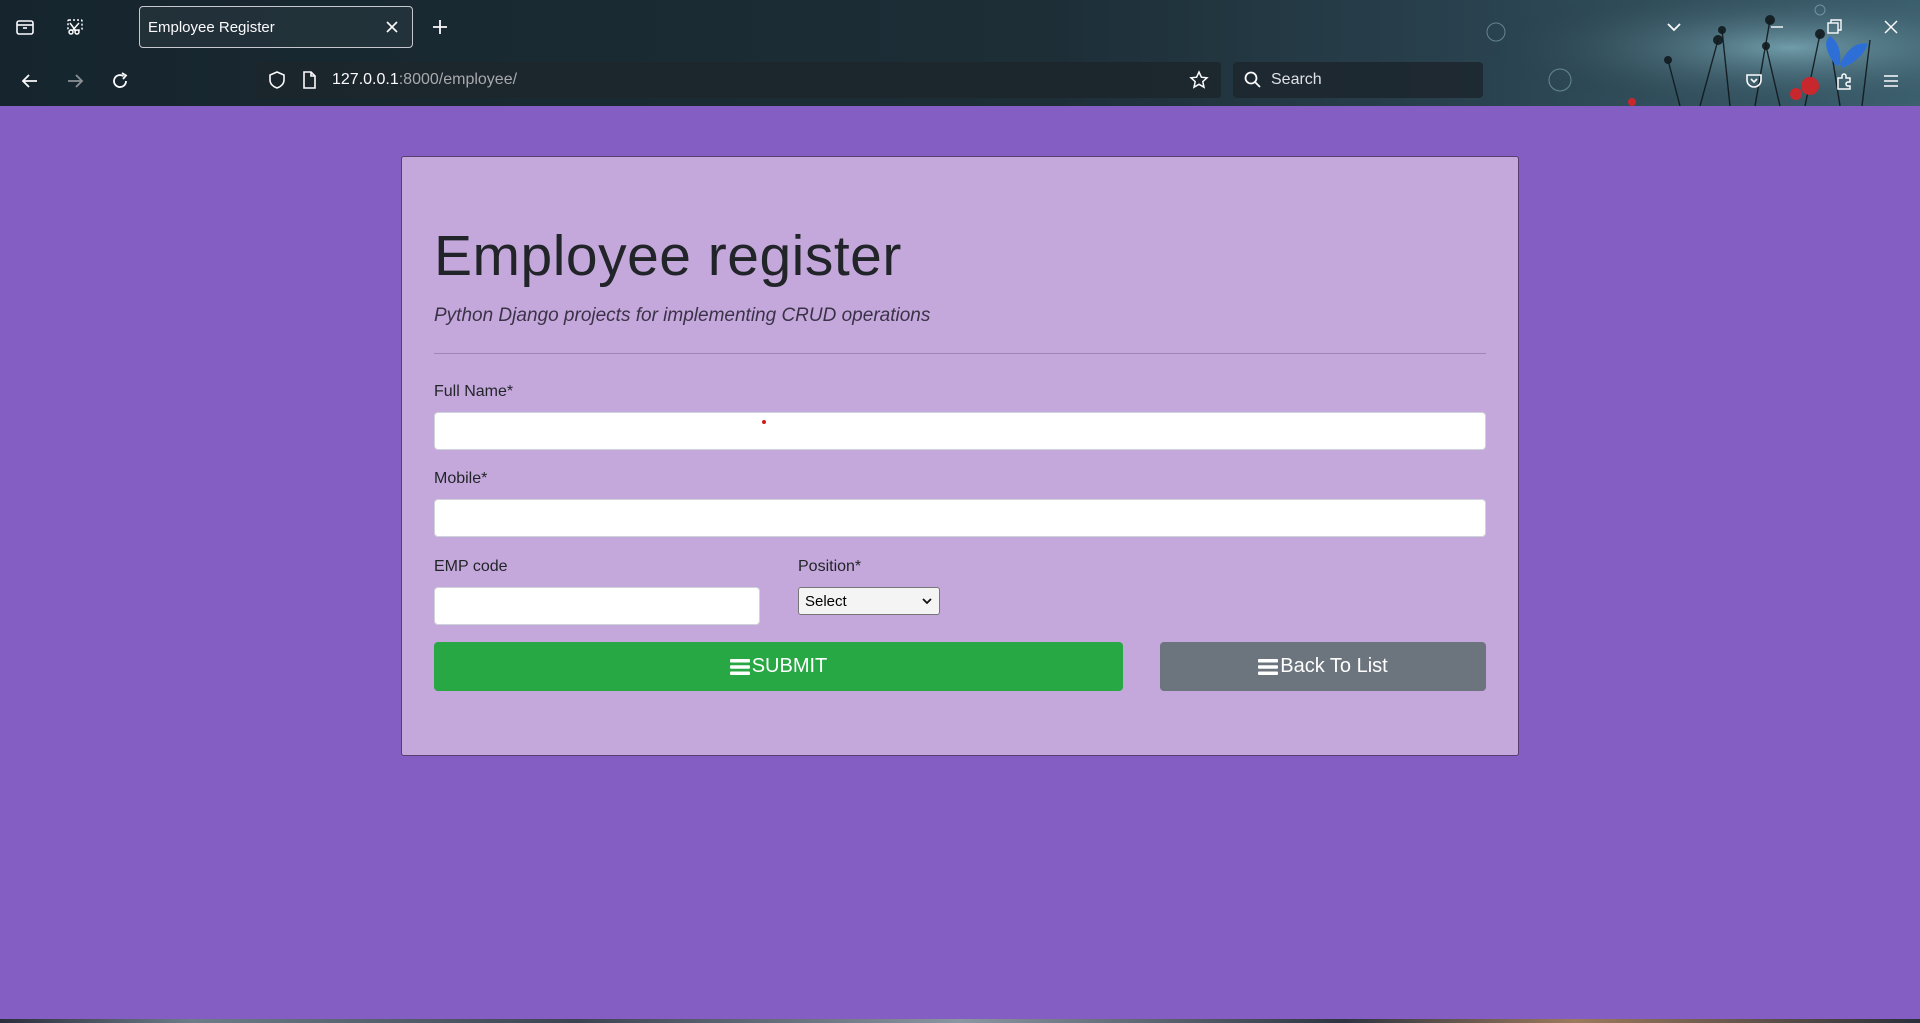 This screenshot has height=1023, width=1920. I want to click on full-name-input, so click(960, 431).